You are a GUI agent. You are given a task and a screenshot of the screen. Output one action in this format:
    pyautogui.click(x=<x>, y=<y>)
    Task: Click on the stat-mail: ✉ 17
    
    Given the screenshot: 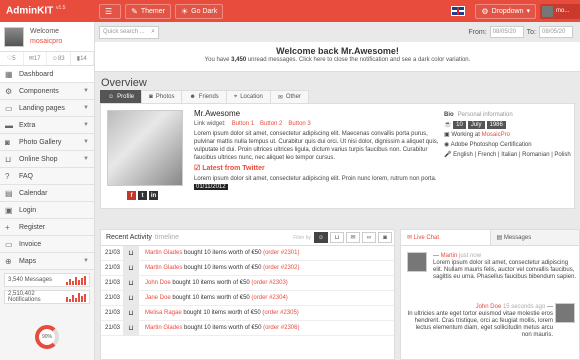 What is the action you would take?
    pyautogui.click(x=35, y=58)
    